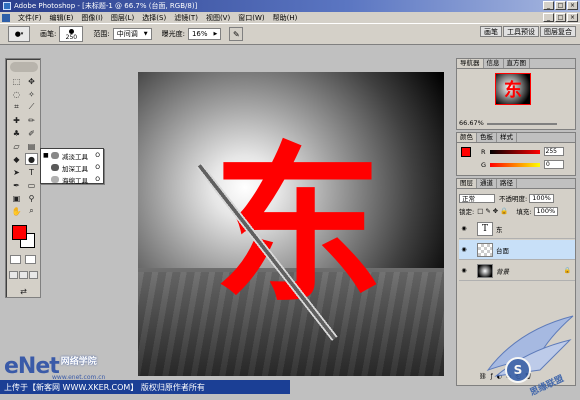 This screenshot has height=400, width=580. I want to click on green-slider, so click(515, 164).